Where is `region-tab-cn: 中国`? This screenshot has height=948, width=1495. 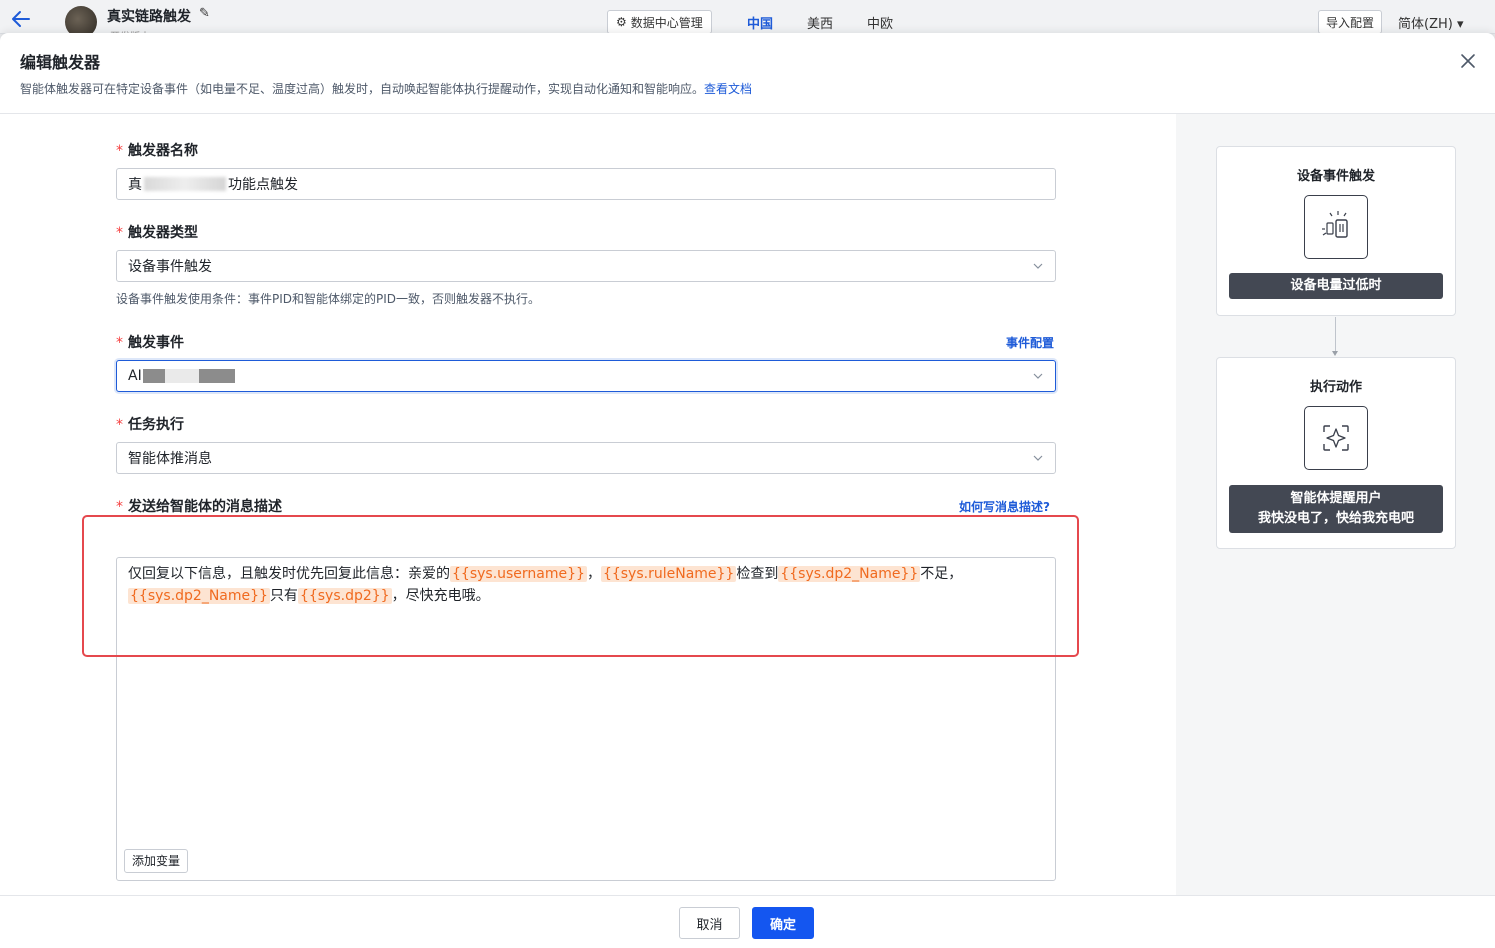 region-tab-cn: 中国 is located at coordinates (760, 22).